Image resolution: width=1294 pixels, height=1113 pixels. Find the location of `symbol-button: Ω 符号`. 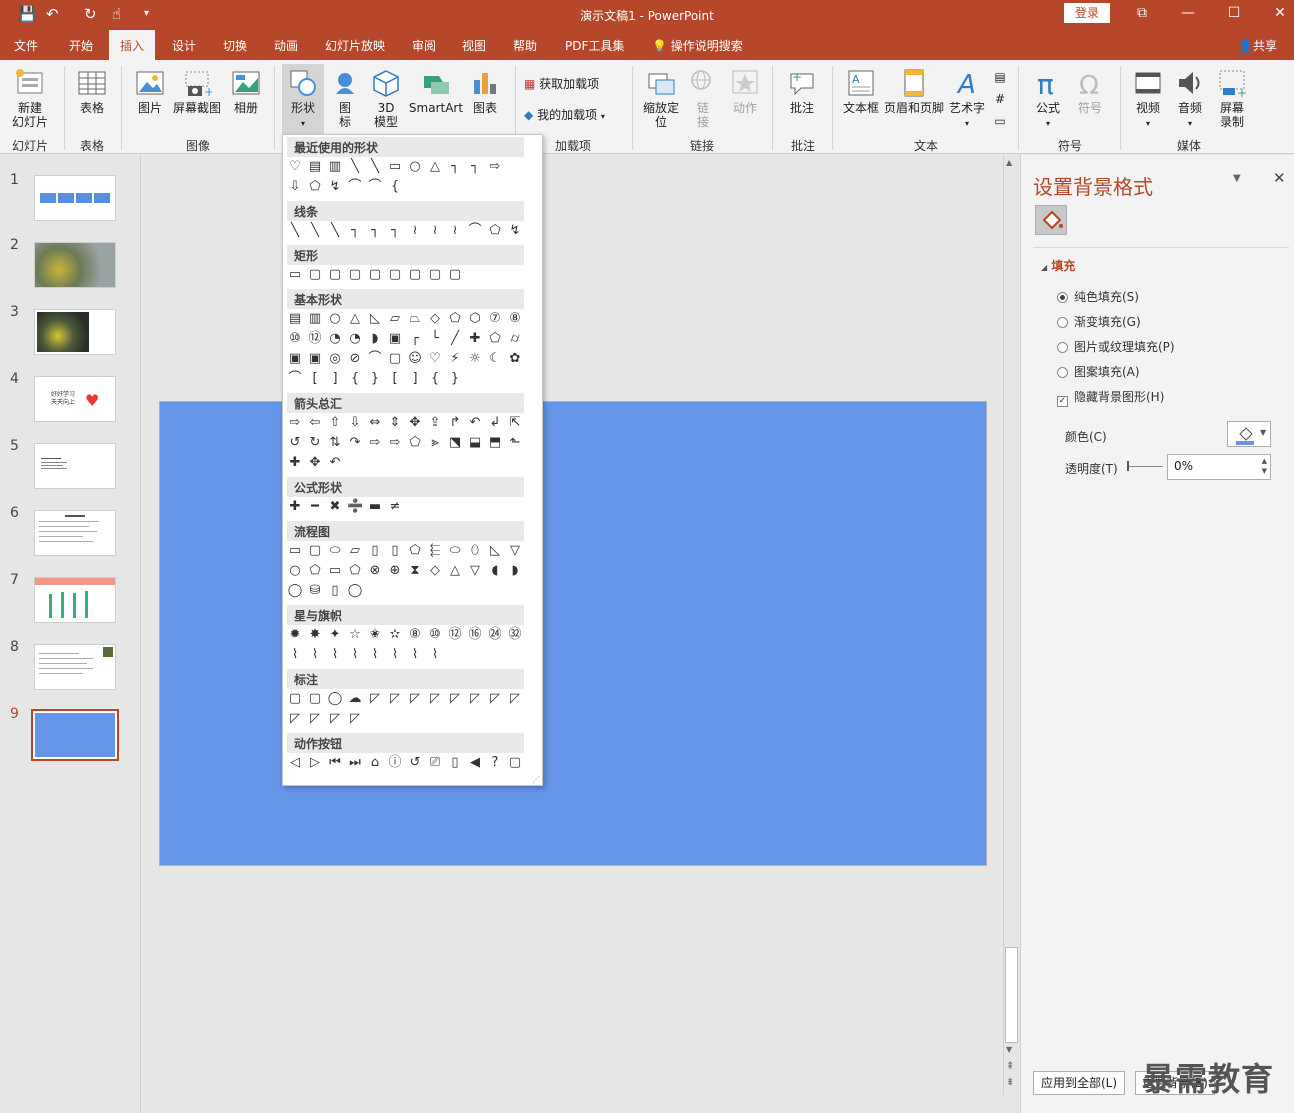

symbol-button: Ω 符号 is located at coordinates (1090, 91).